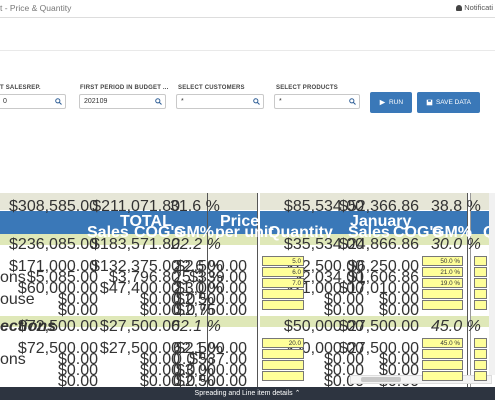 The image size is (495, 400). What do you see at coordinates (247, 9) in the screenshot?
I see `title-bar: t - Price & Quantity Notificati` at bounding box center [247, 9].